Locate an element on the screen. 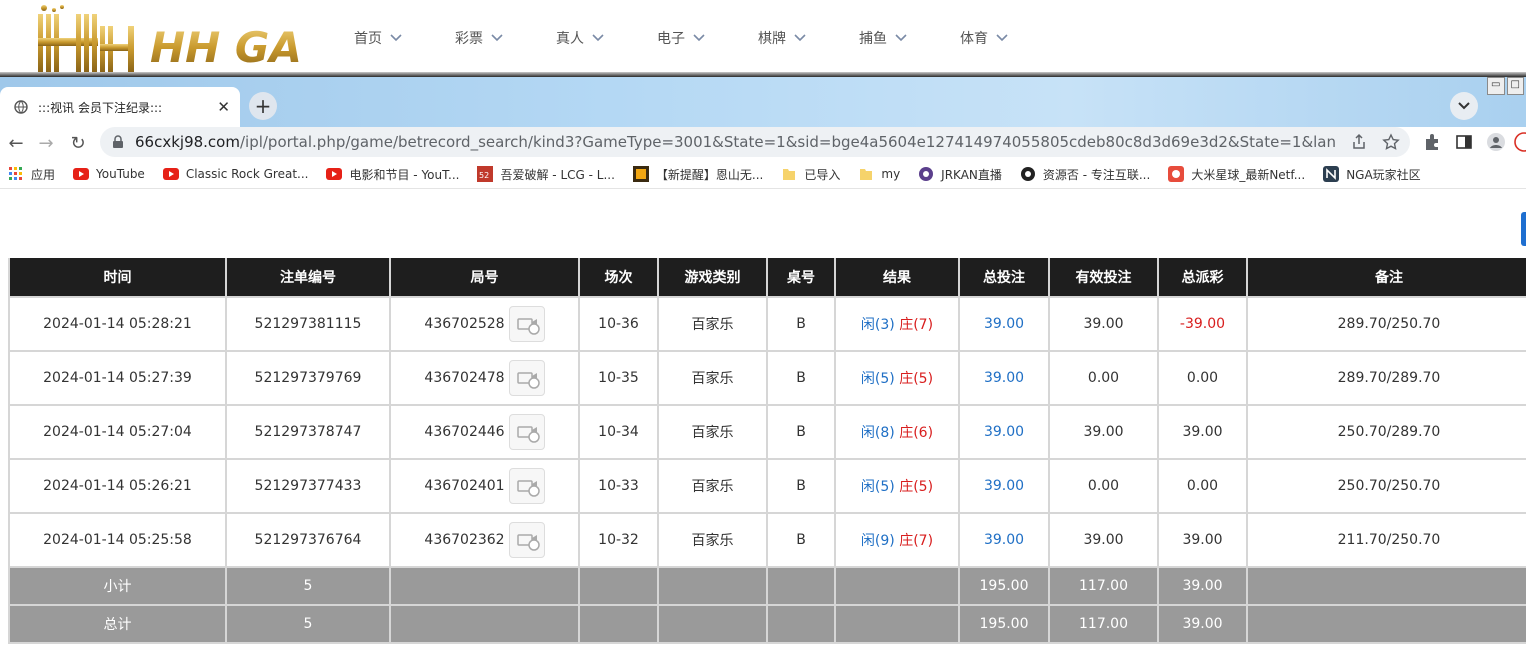  column-header: 场次 is located at coordinates (618, 278).